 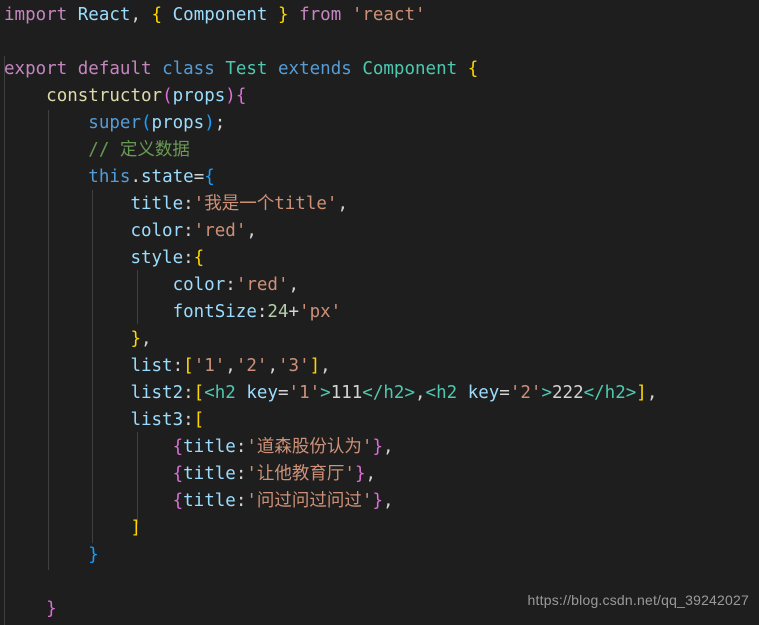 I want to click on token-brace-open: {, so click(x=157, y=15).